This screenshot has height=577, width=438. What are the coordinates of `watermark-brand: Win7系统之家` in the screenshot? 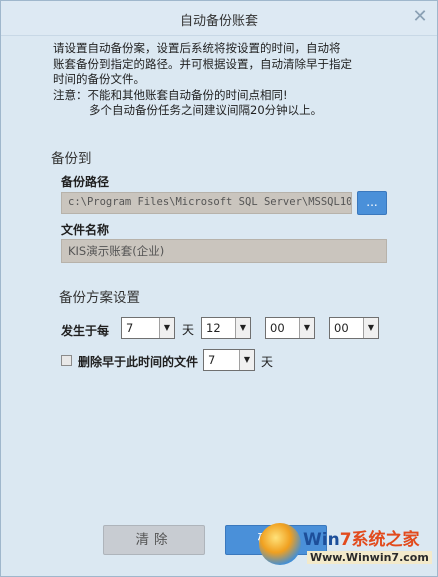 It's located at (361, 537).